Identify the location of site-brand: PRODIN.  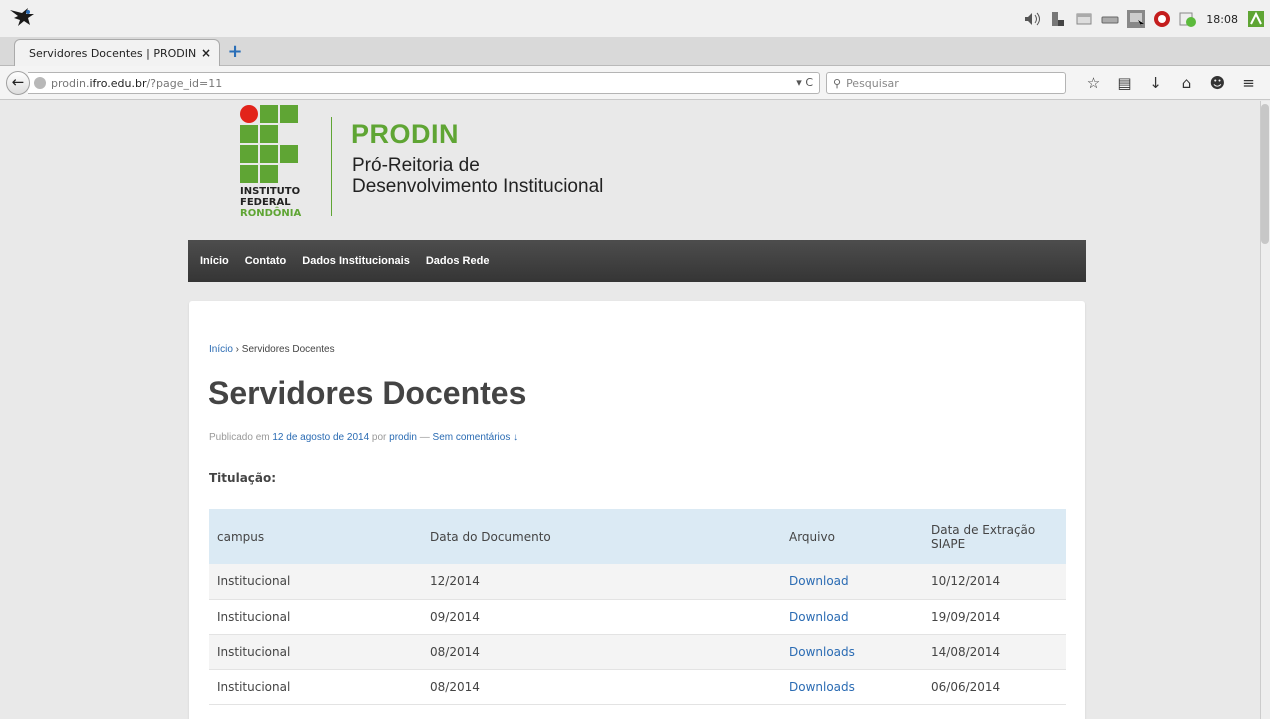
(405, 134).